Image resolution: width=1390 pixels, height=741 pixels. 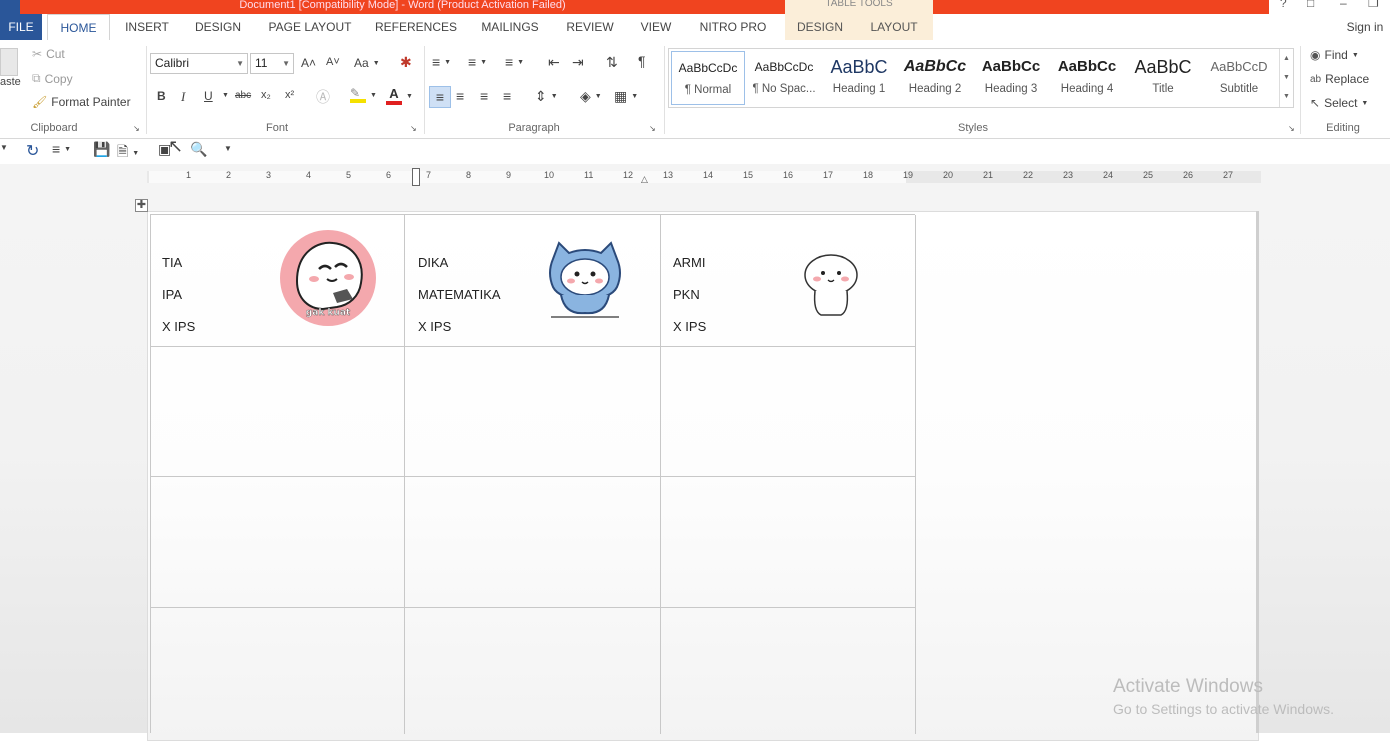 What do you see at coordinates (367, 63) in the screenshot?
I see `change-case-button: Aa ▼` at bounding box center [367, 63].